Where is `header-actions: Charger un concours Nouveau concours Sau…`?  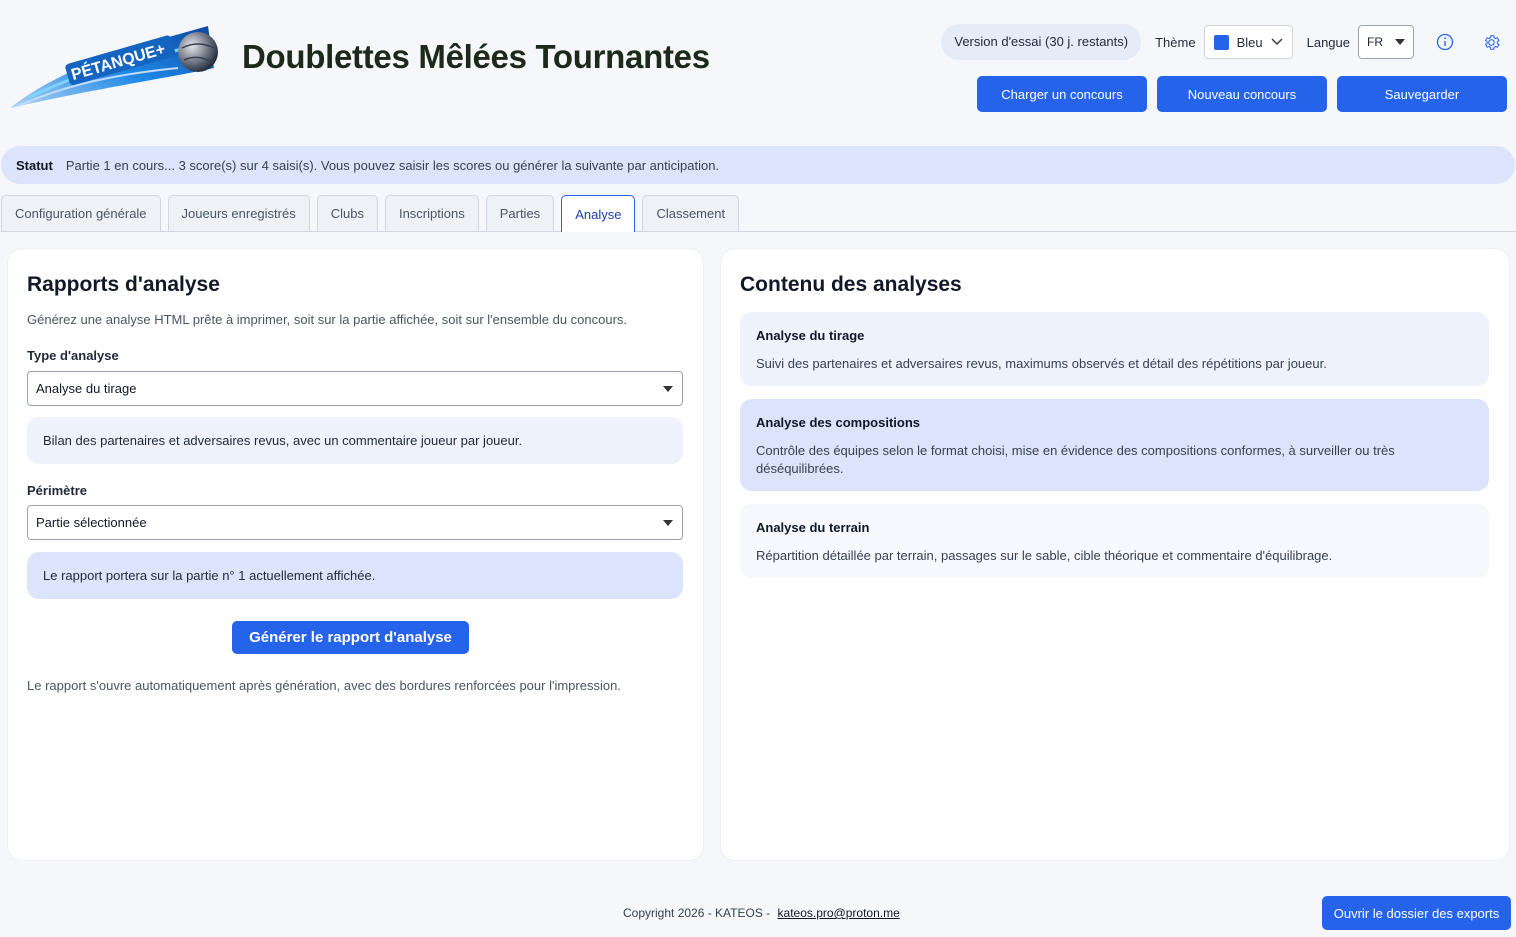
header-actions: Charger un concours Nouveau concours Sau… is located at coordinates (1237, 94).